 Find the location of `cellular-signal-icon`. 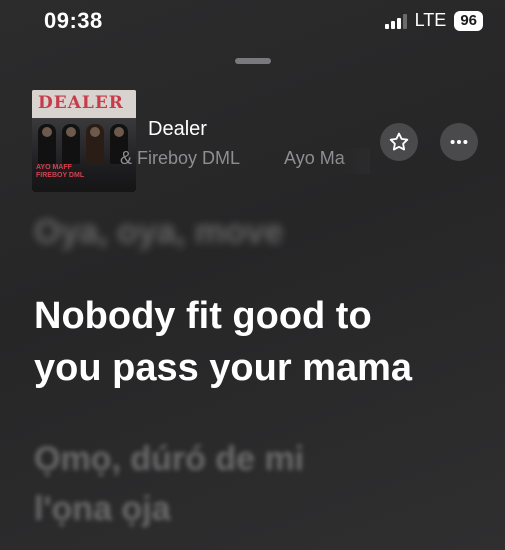

cellular-signal-icon is located at coordinates (395, 21).